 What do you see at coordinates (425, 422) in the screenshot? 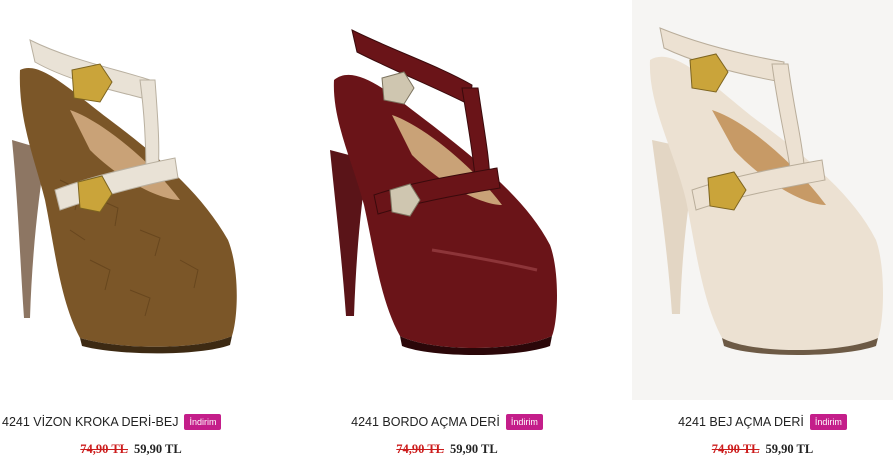
I see `product-title: 4241 BORDO AÇMA DERİ` at bounding box center [425, 422].